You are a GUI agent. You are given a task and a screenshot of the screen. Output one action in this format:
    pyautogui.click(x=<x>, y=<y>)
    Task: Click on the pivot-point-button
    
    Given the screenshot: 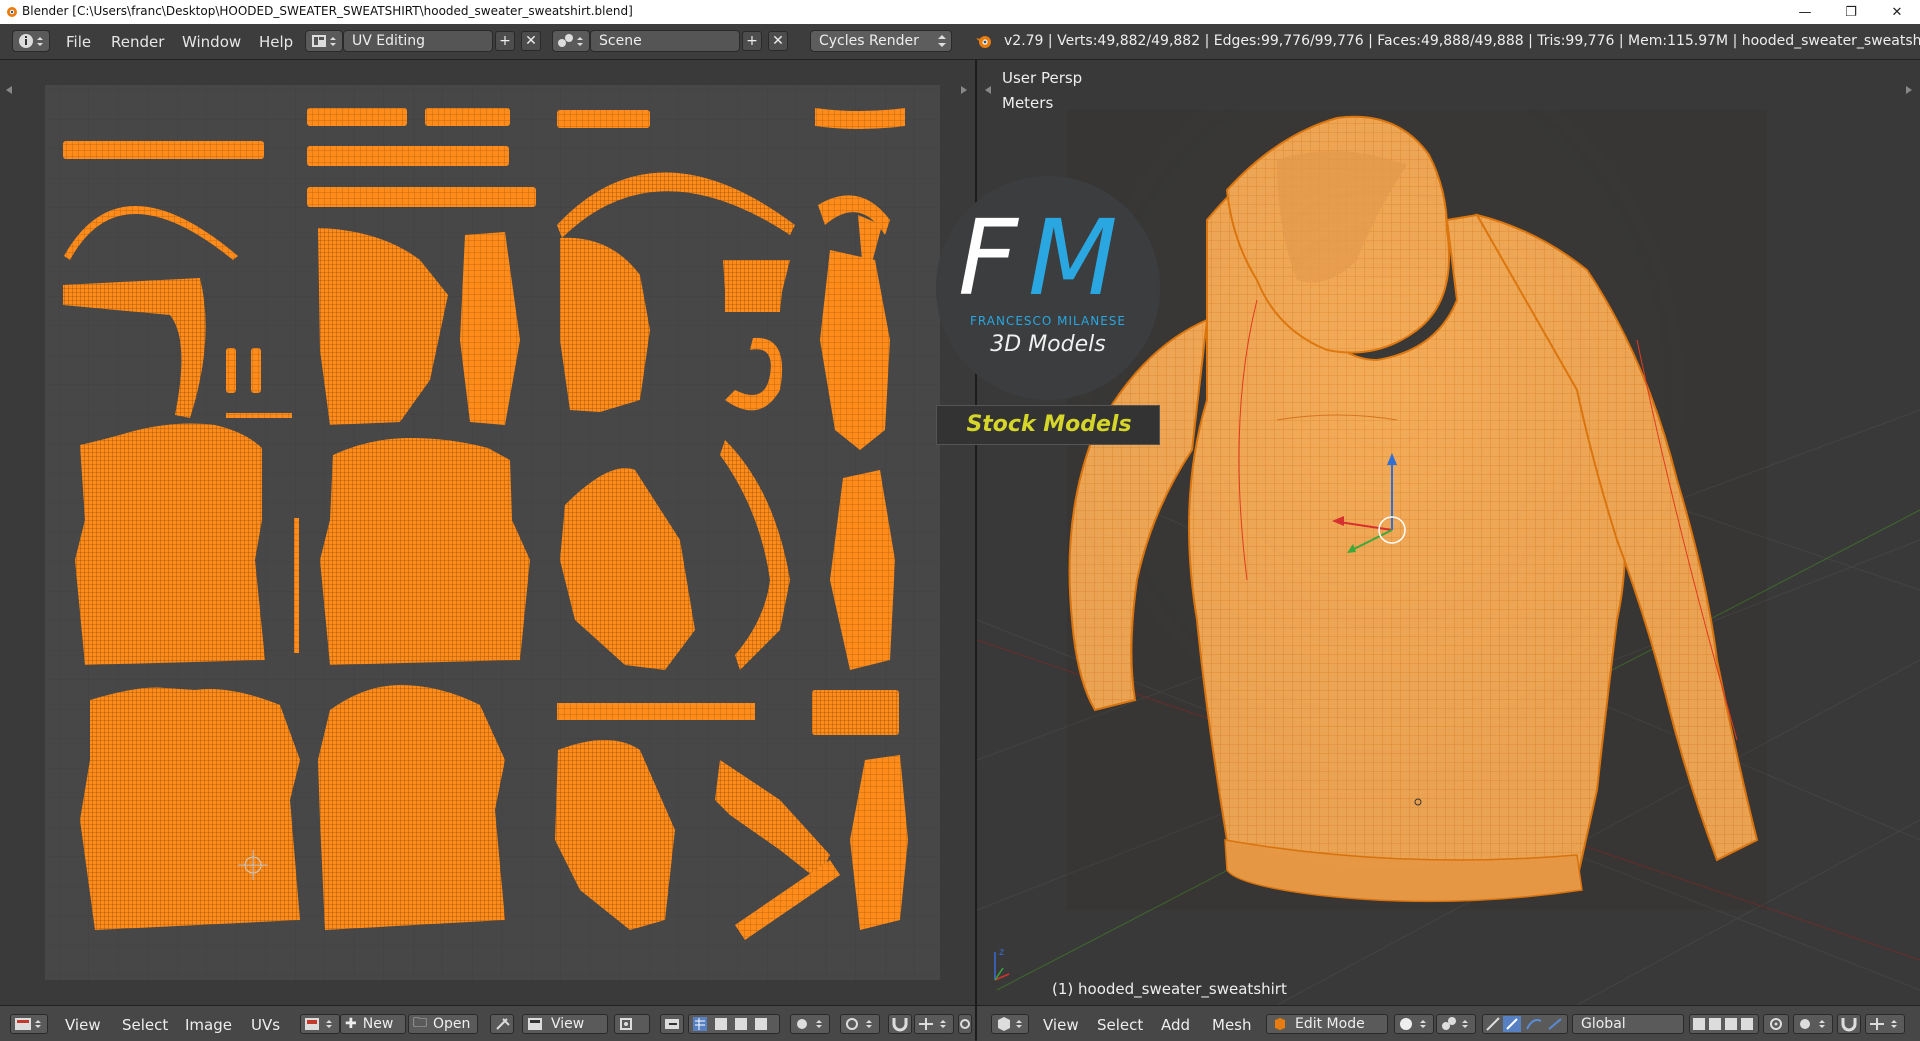 What is the action you would take?
    pyautogui.click(x=1456, y=1024)
    